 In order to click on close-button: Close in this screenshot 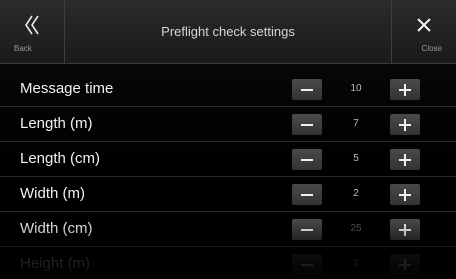, I will do `click(423, 31)`.